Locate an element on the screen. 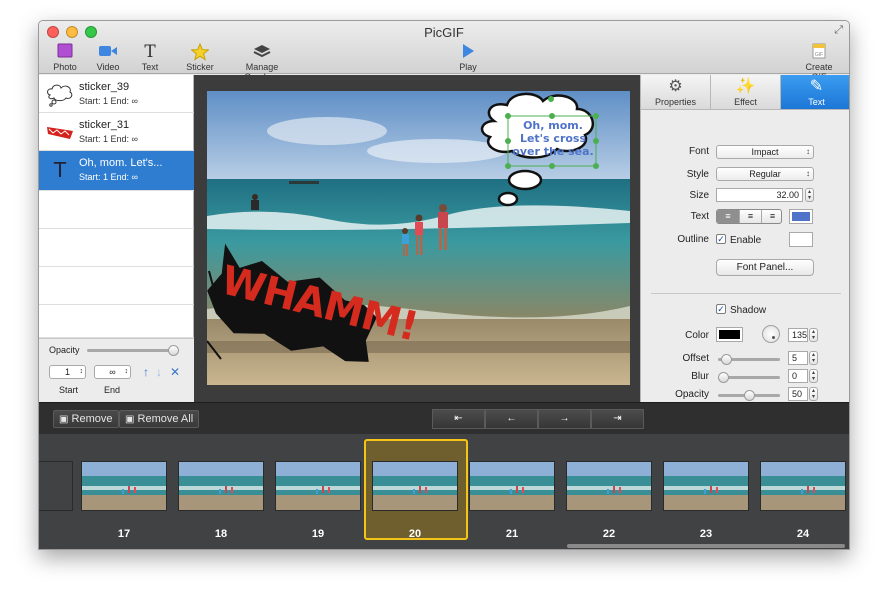 The width and height of the screenshot is (887, 604). frame-number: 18 is located at coordinates (221, 534).